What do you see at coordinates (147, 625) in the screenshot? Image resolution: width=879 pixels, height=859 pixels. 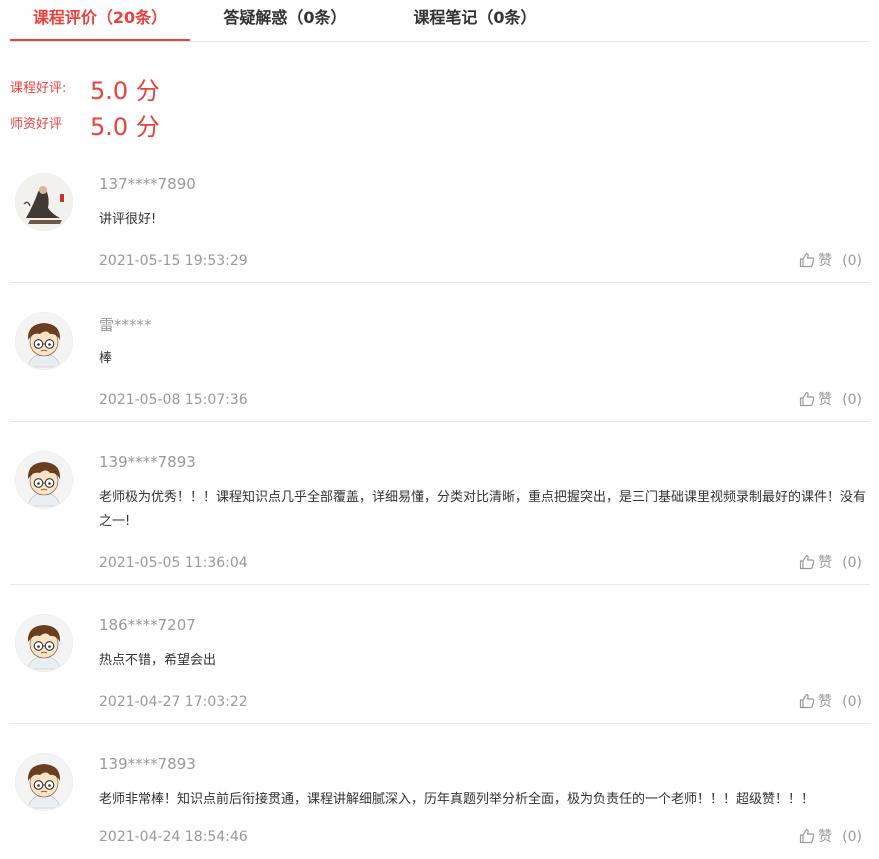 I see `review-username: 186****7207` at bounding box center [147, 625].